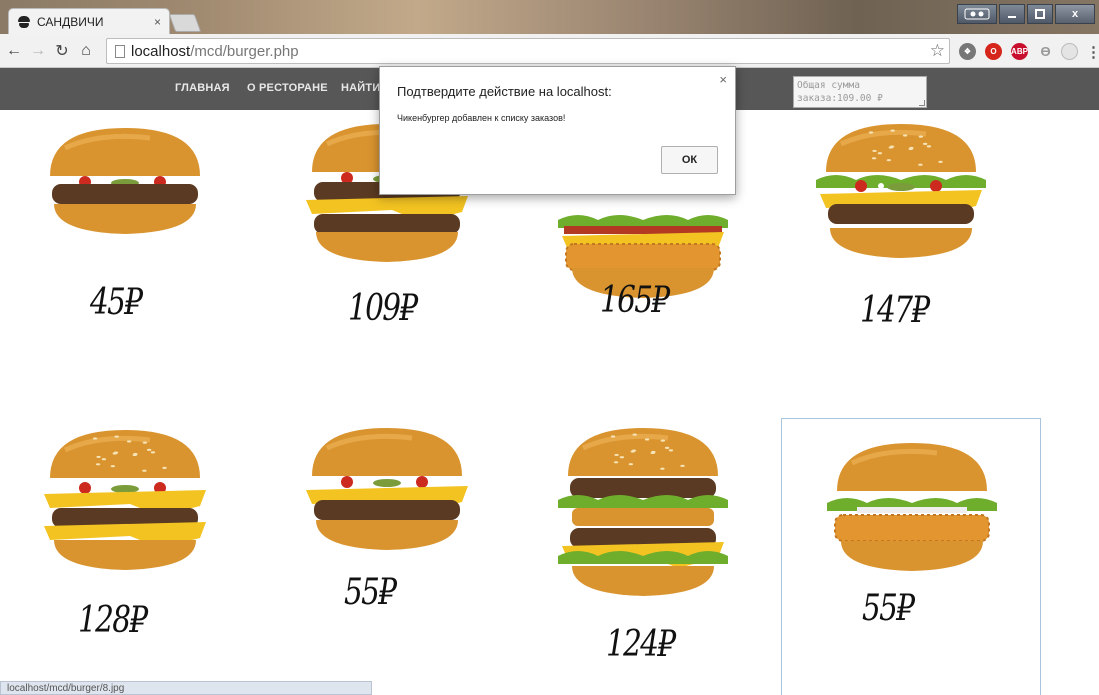 The height and width of the screenshot is (695, 1099). Describe the element at coordinates (387, 490) in the screenshot. I see `burger-image-cheeseburger` at that location.